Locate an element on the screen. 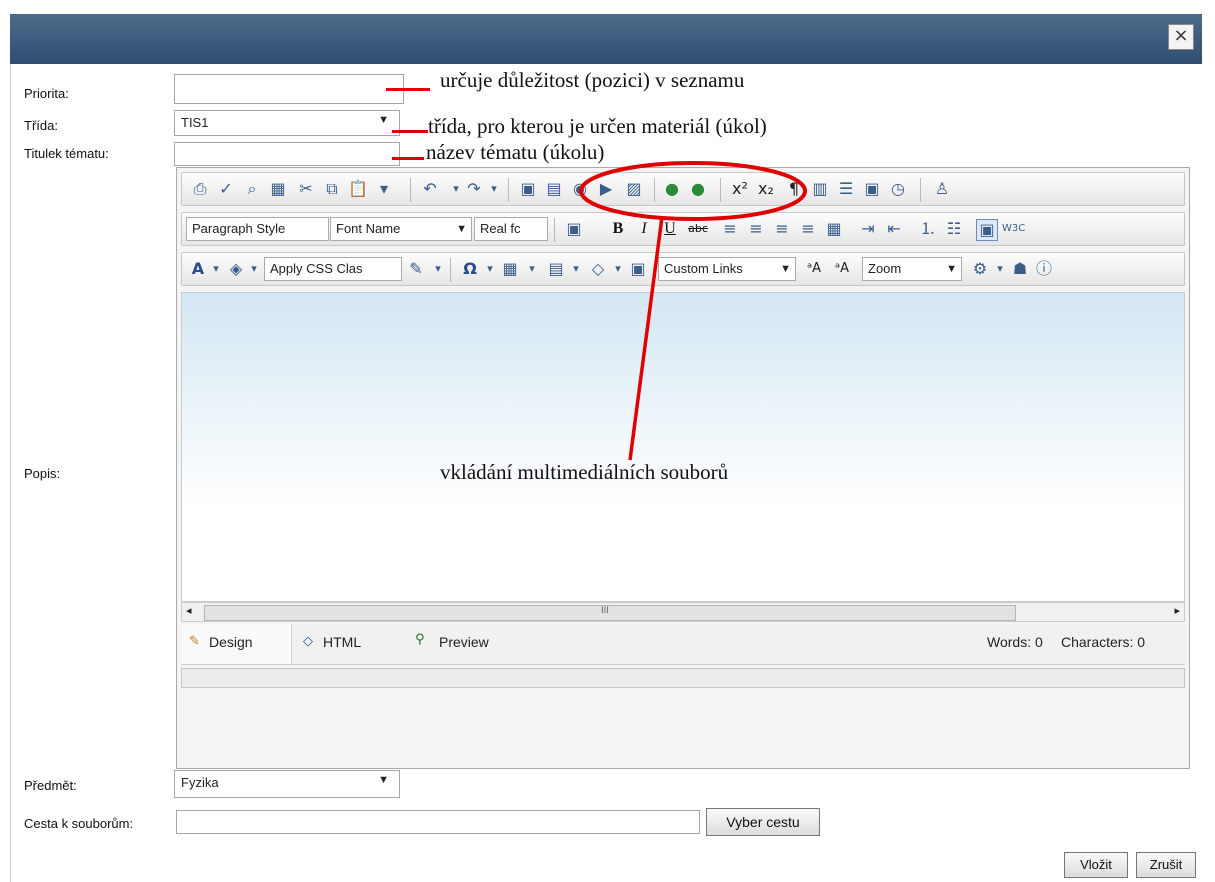 The width and height of the screenshot is (1215, 882). insert-button: Vložit is located at coordinates (1096, 865).